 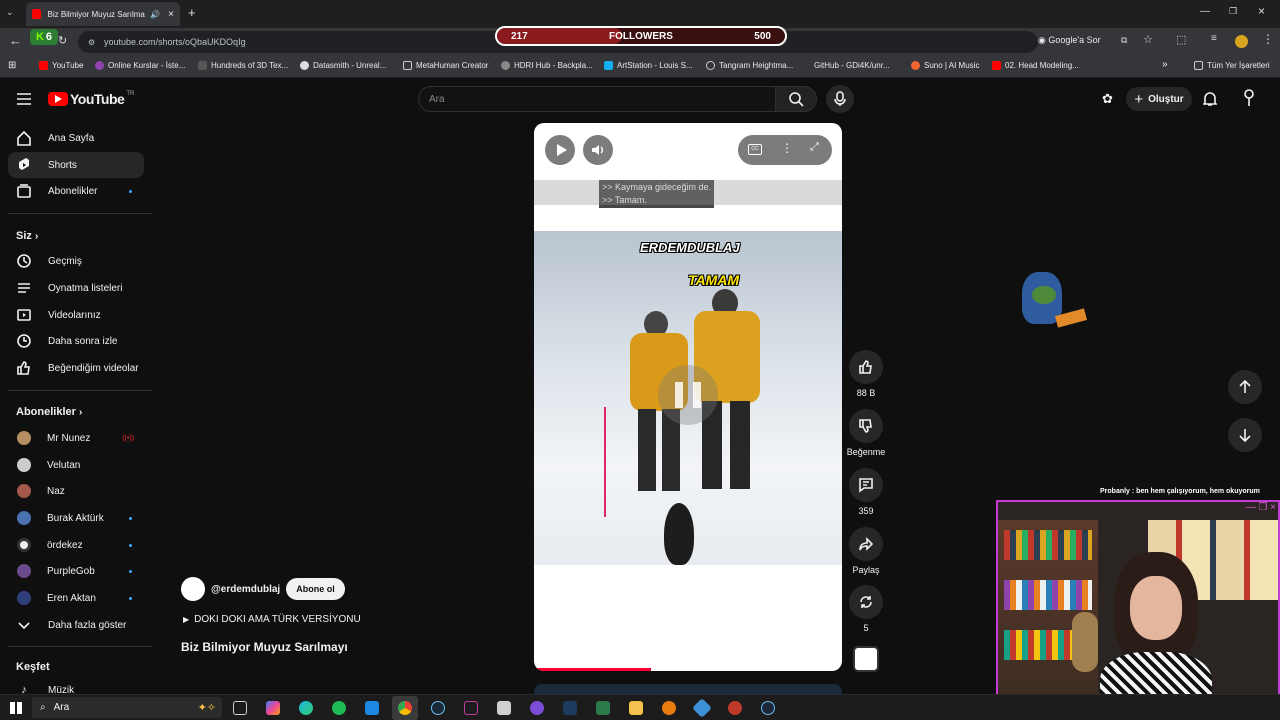 I want to click on taskbar-search: ⌕ Ara ✦✧, so click(x=127, y=707).